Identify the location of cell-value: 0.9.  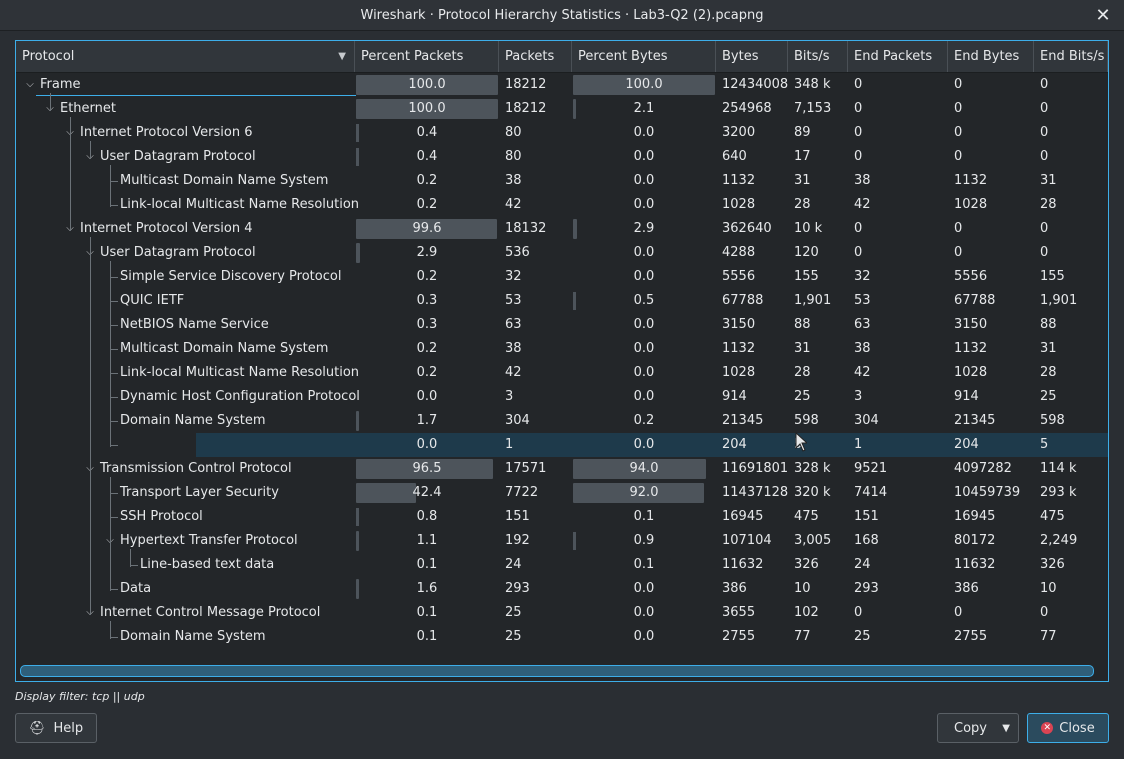
(644, 540).